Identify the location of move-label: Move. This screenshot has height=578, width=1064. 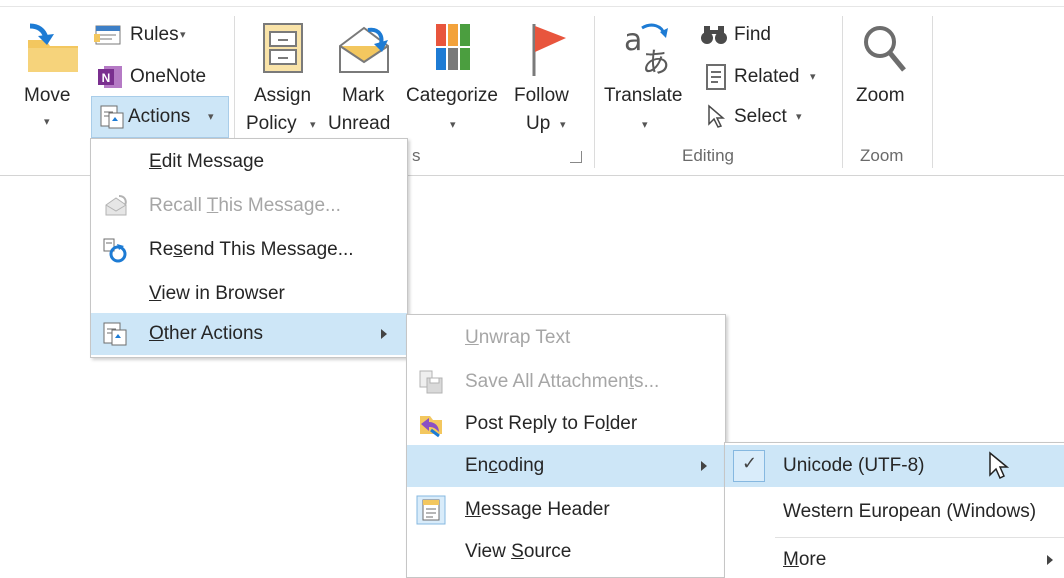
(47, 95).